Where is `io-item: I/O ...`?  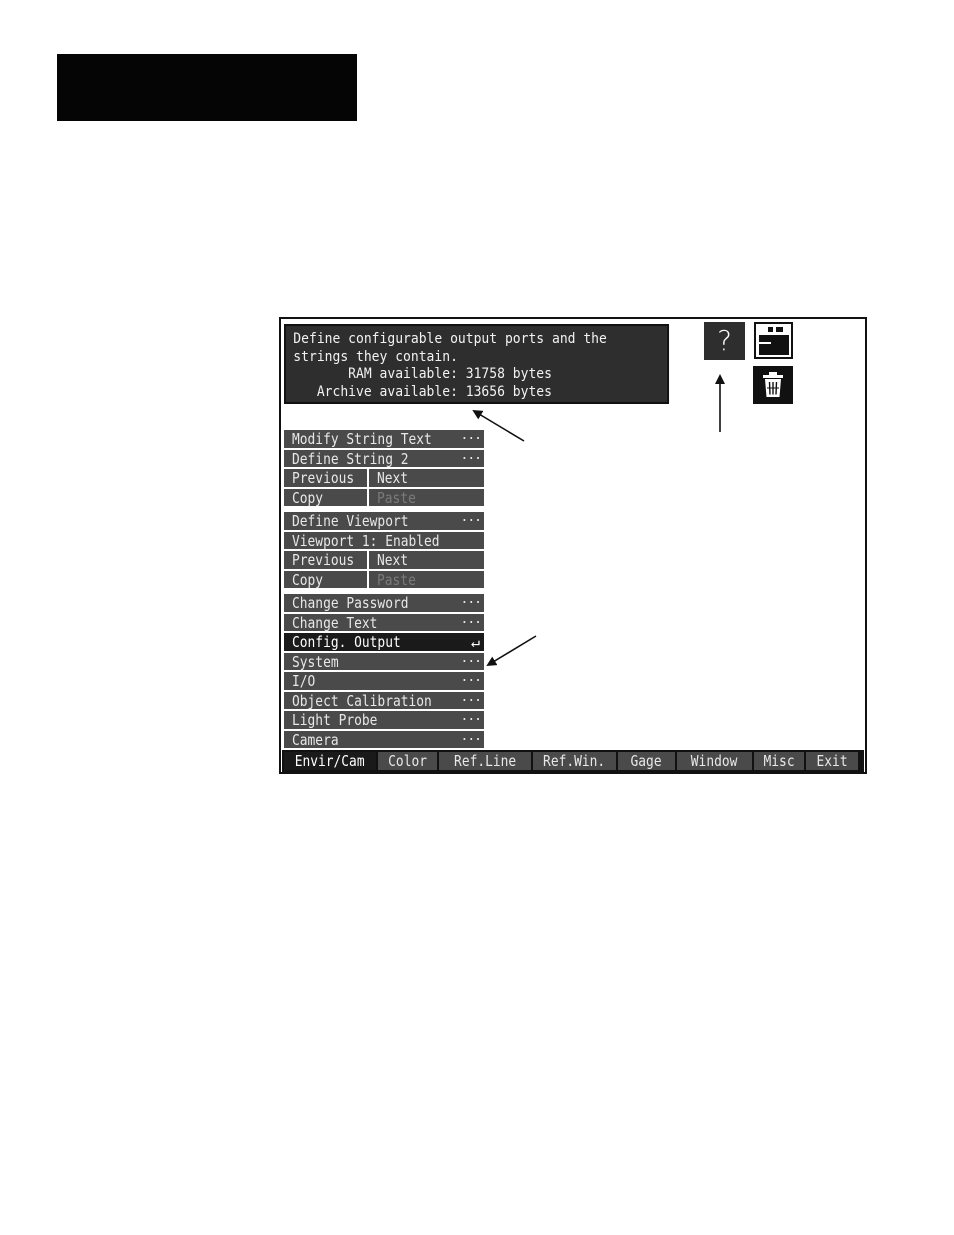 io-item: I/O ... is located at coordinates (384, 681).